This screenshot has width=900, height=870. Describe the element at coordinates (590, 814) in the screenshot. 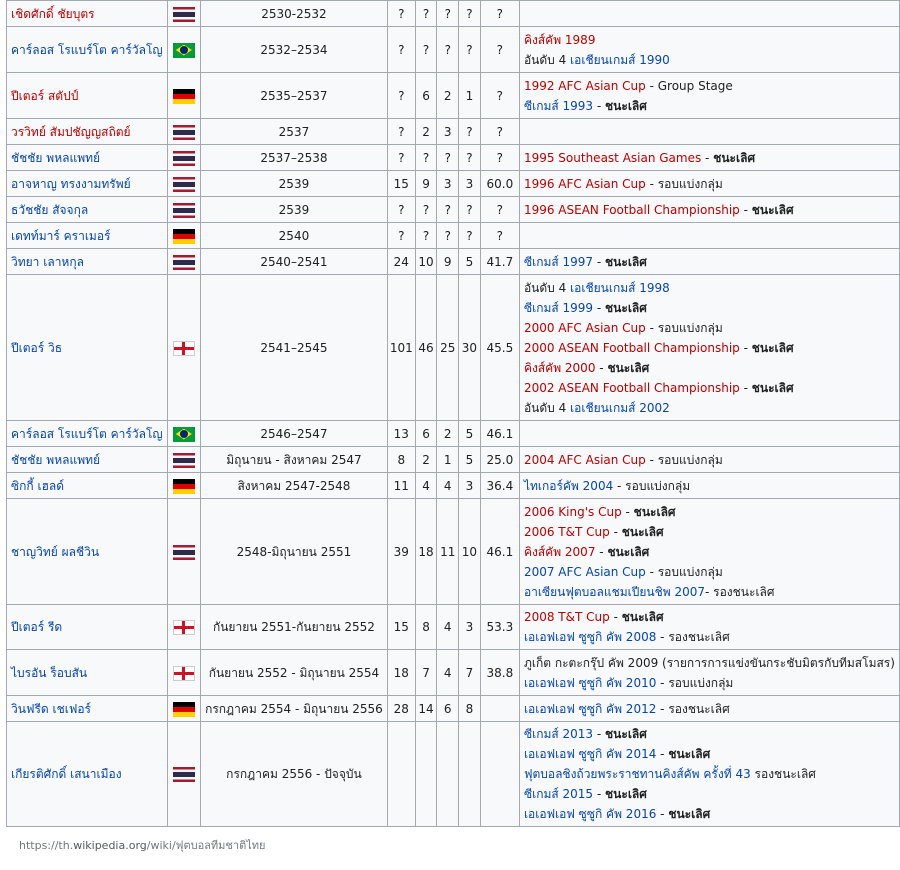

I see `achievement-link: เอเอฟเอฟ ซูซูกิ คัพ 2016` at that location.